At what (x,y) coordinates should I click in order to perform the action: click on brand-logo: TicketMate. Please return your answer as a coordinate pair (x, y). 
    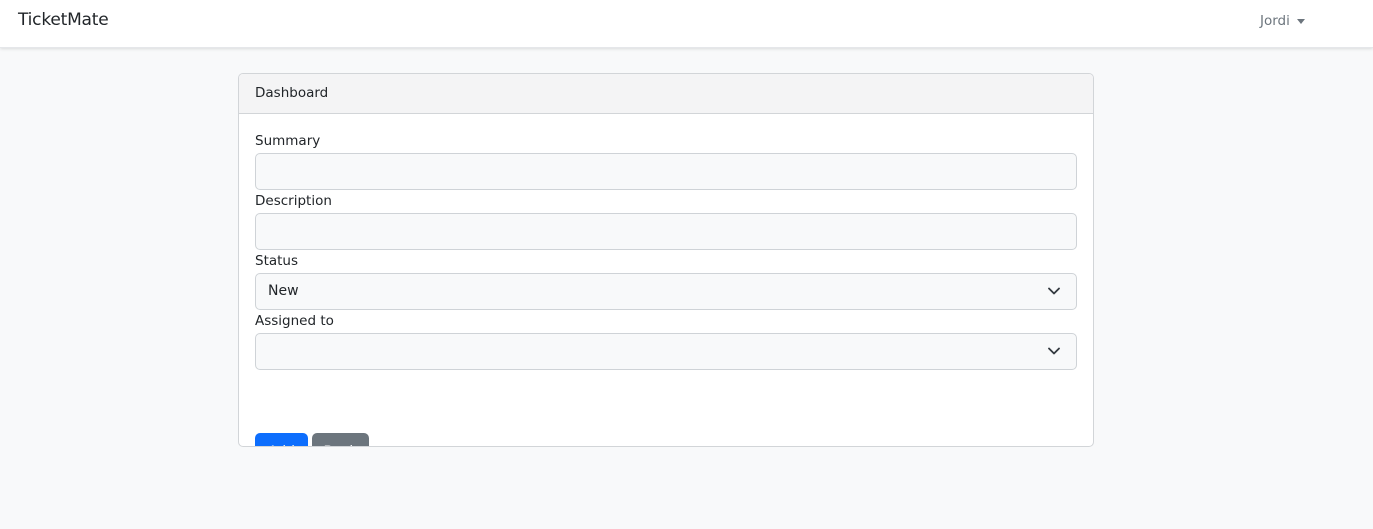
    Looking at the image, I should click on (63, 20).